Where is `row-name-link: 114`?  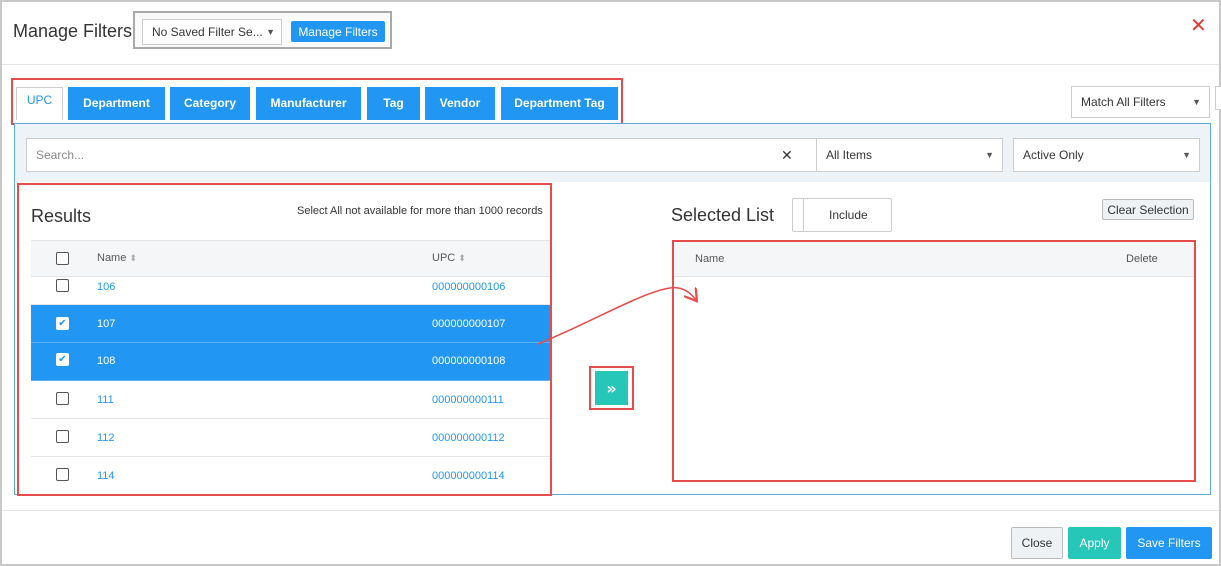
row-name-link: 114 is located at coordinates (106, 476).